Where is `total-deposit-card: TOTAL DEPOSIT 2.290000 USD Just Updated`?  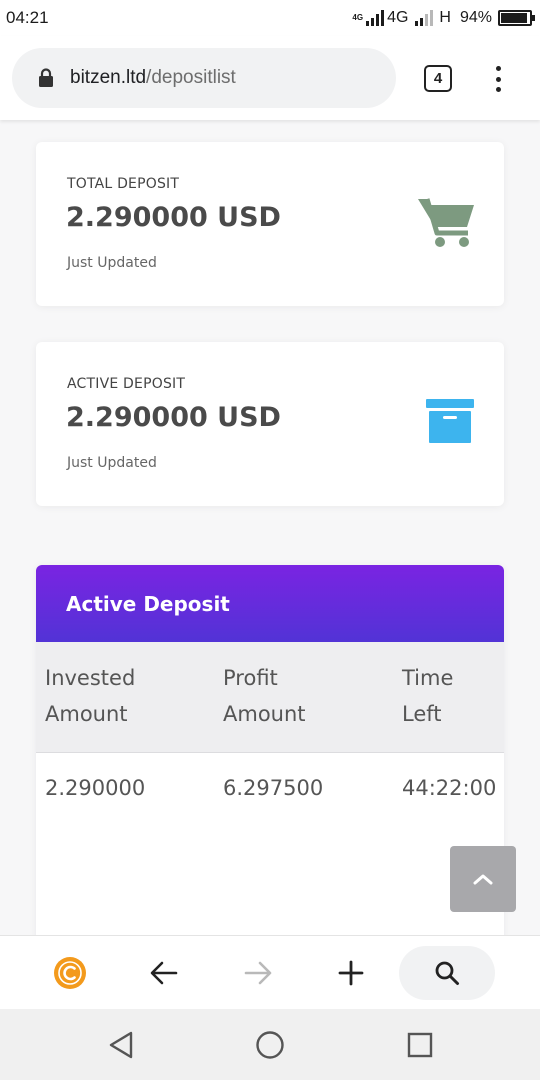 total-deposit-card: TOTAL DEPOSIT 2.290000 USD Just Updated is located at coordinates (270, 224).